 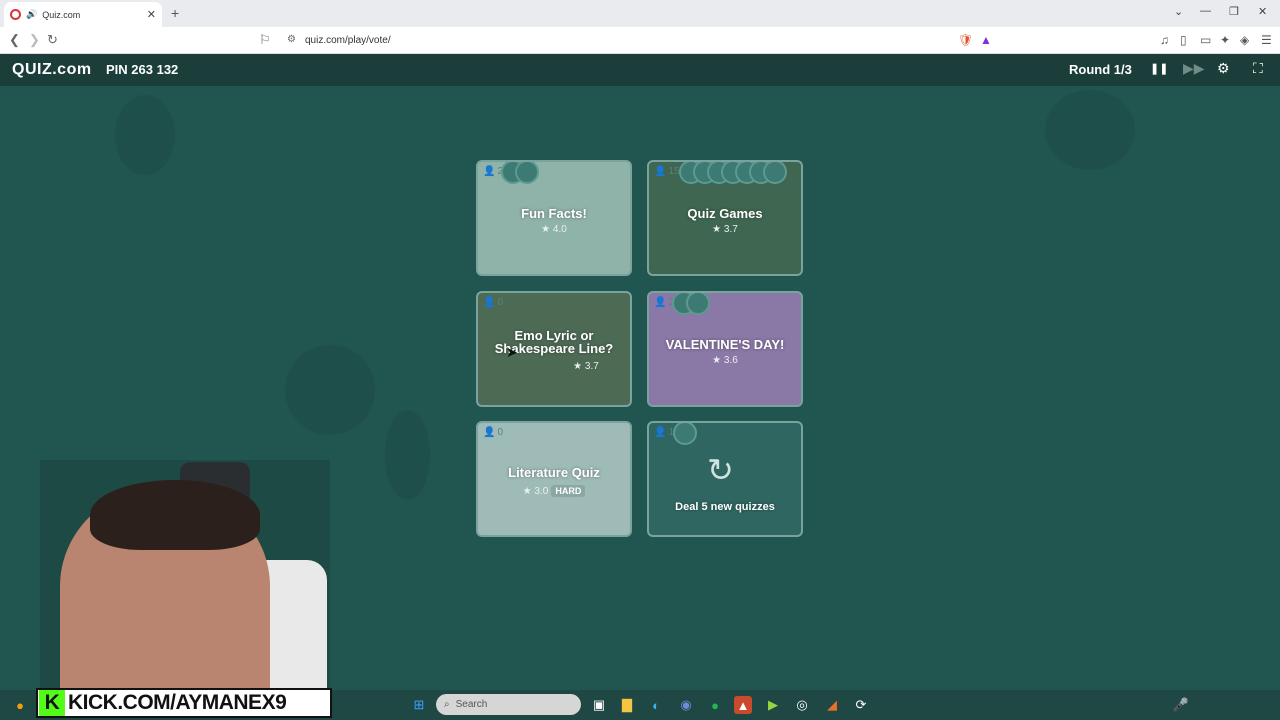 What do you see at coordinates (15, 14) in the screenshot?
I see `quiz-favicon-icon` at bounding box center [15, 14].